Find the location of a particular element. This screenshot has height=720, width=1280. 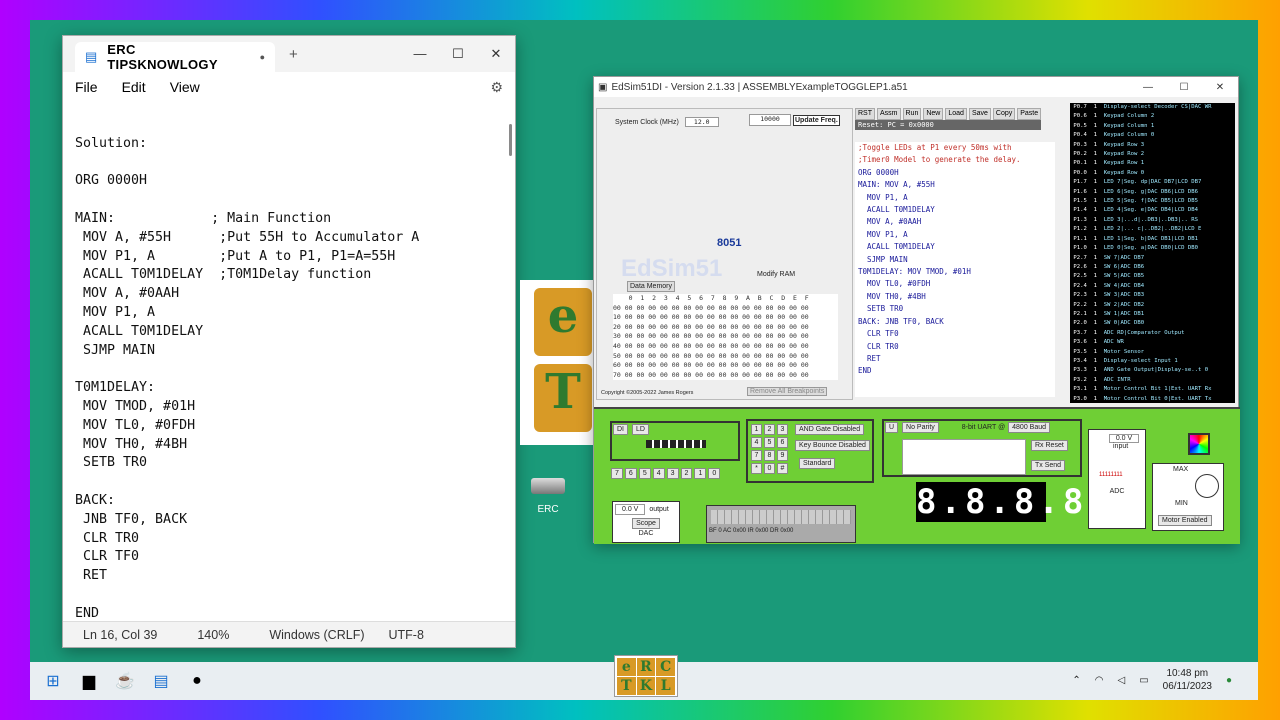

toolbar-save-button: Save is located at coordinates (979, 114).